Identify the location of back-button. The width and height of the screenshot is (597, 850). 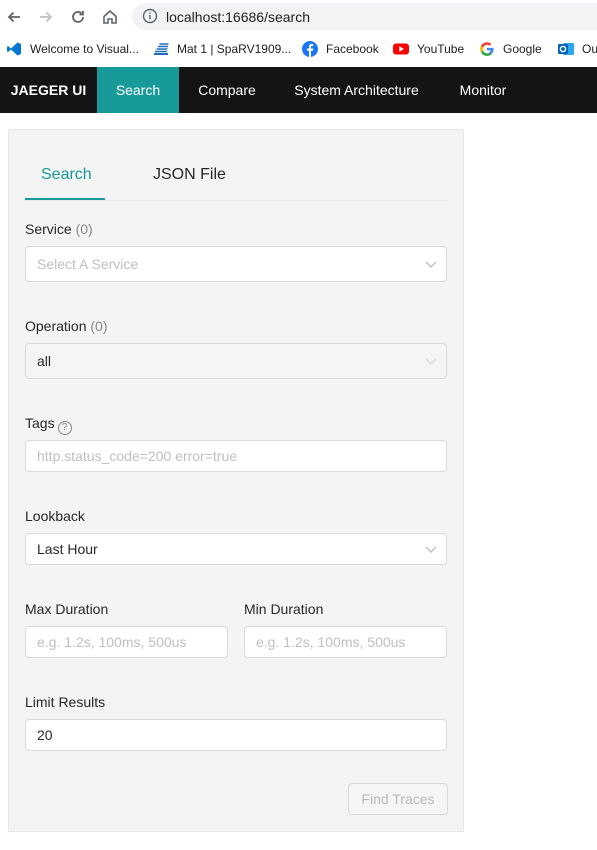
(14, 17).